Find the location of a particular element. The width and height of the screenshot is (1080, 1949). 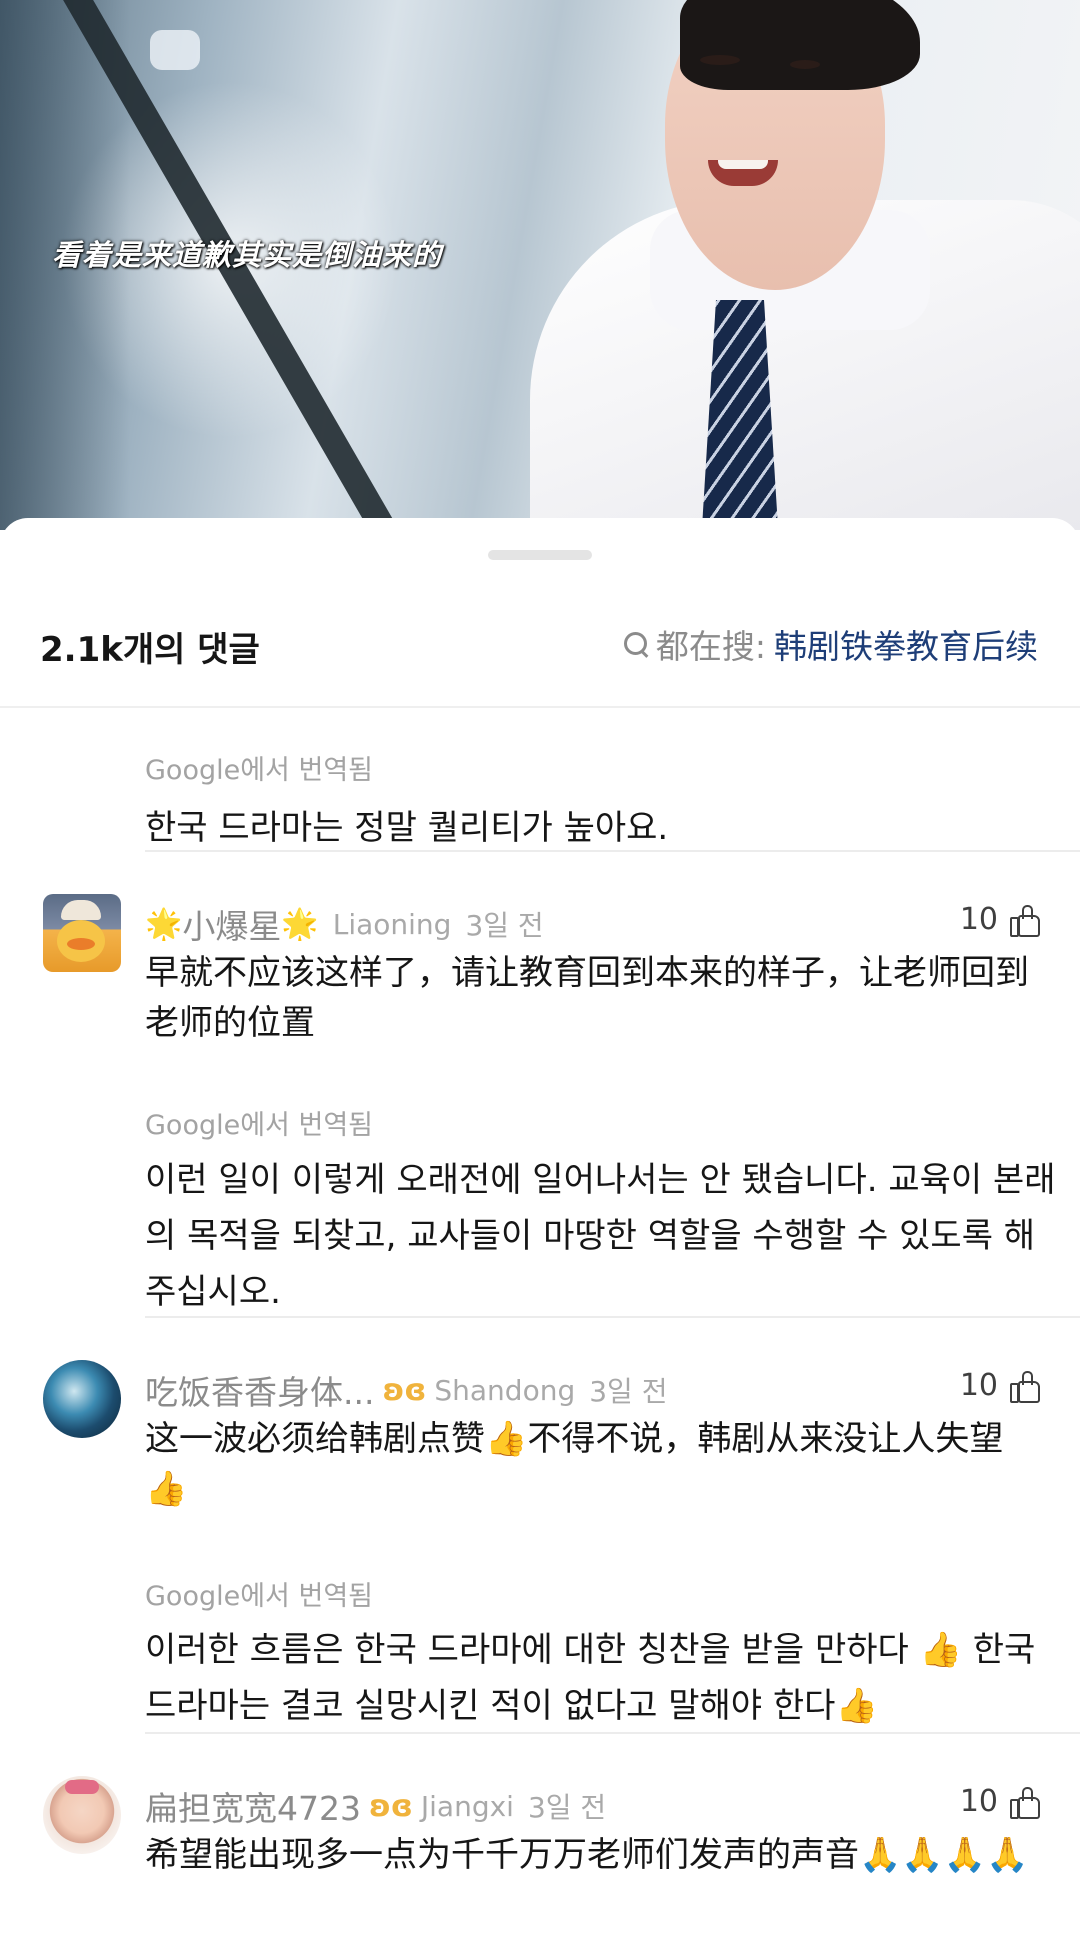

comment-text: 早就不应该这样了，请让教育回到本来的样子，让老师回到老师的位置 is located at coordinates (587, 998).